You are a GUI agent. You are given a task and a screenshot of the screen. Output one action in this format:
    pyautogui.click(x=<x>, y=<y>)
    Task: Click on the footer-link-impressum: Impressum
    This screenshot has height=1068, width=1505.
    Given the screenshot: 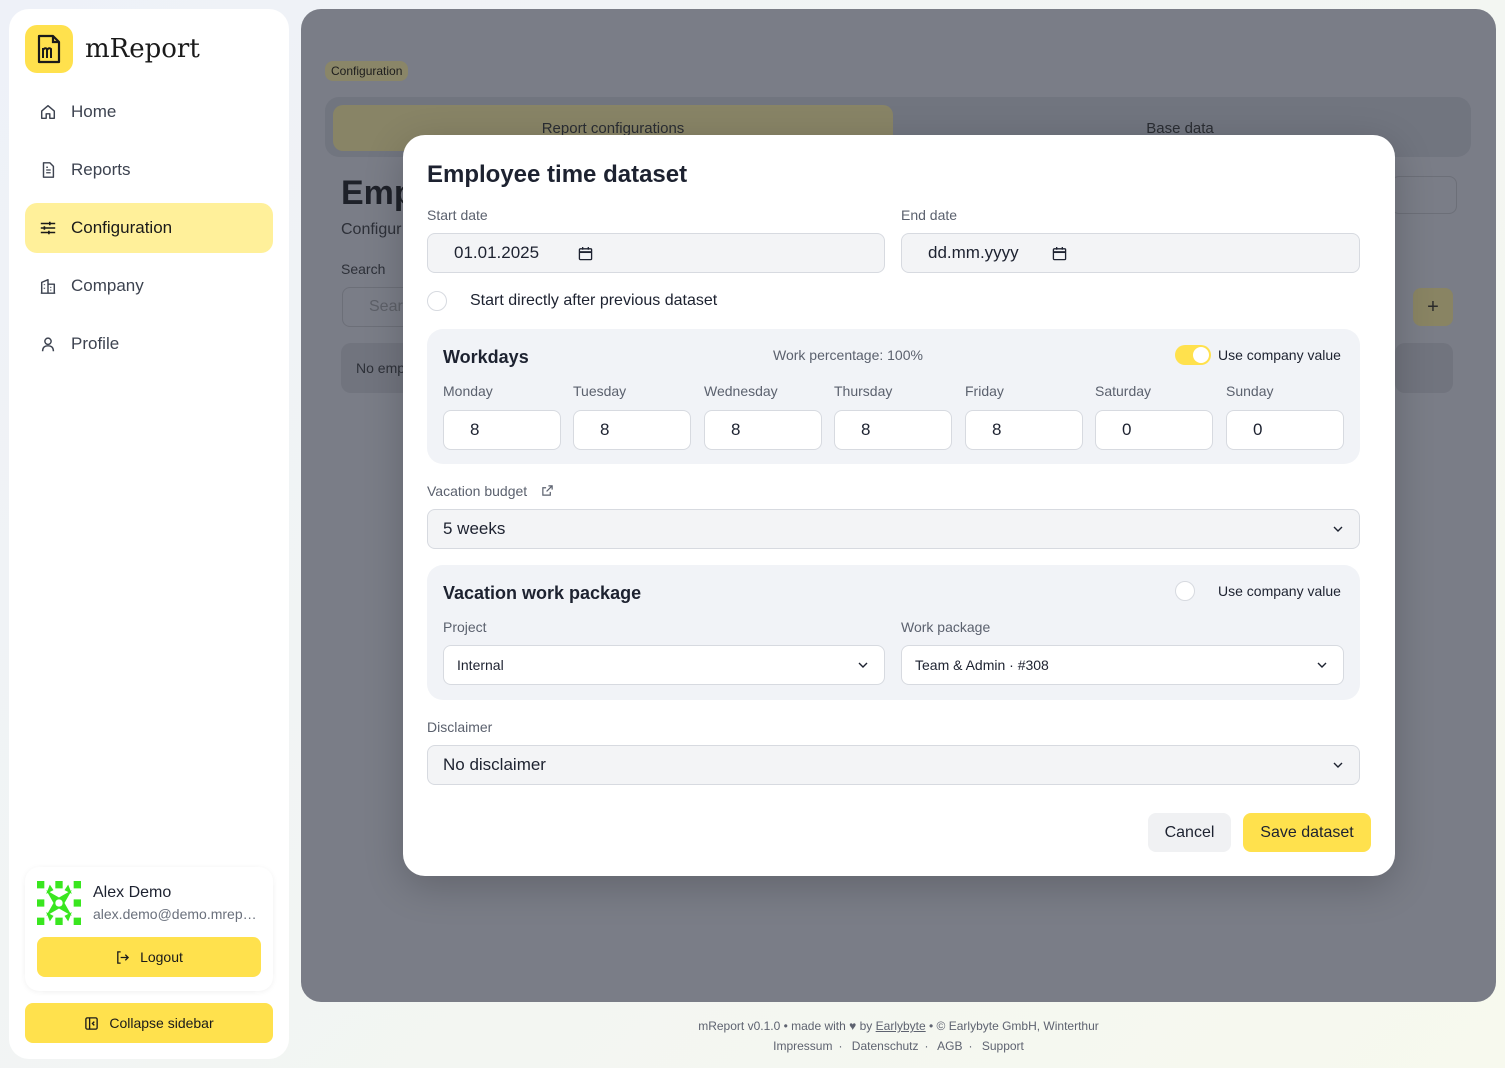 What is the action you would take?
    pyautogui.click(x=802, y=1046)
    